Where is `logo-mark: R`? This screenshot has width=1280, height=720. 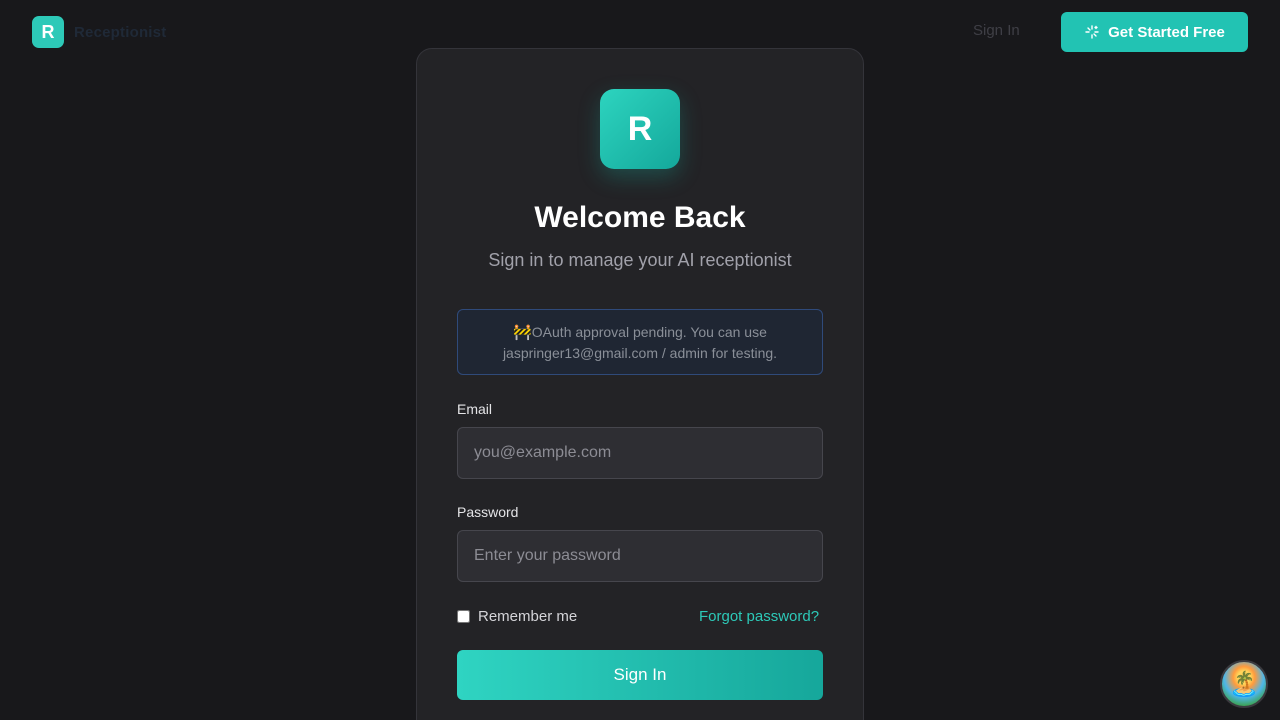 logo-mark: R is located at coordinates (48, 32).